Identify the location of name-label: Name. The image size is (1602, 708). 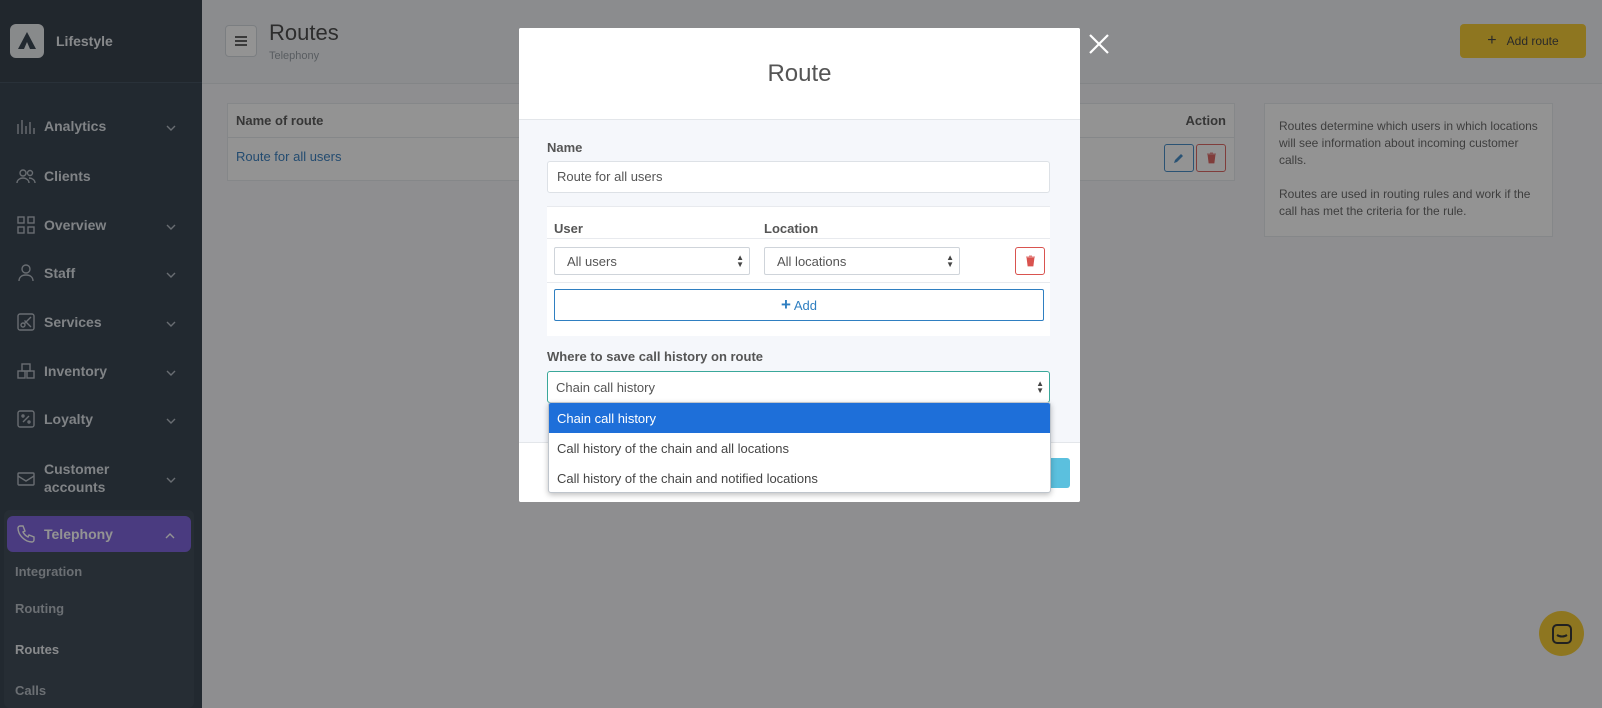
(565, 147).